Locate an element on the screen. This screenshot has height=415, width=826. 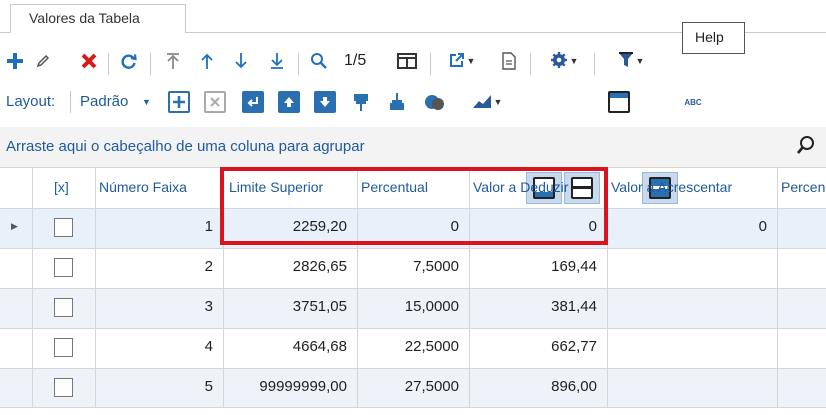
cell-numero-faixa: 3 is located at coordinates (161, 308).